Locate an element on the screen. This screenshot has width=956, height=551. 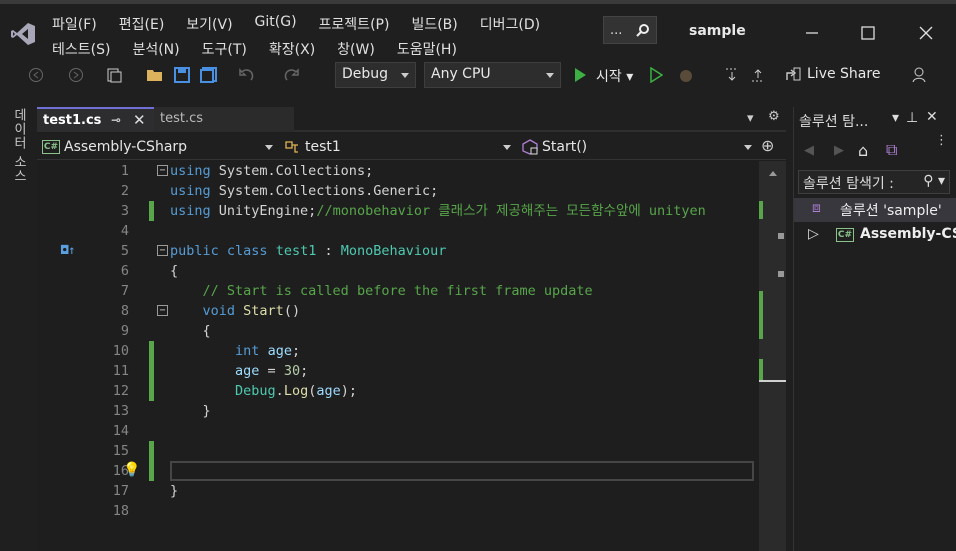
live-share-label: Live Share is located at coordinates (844, 74).